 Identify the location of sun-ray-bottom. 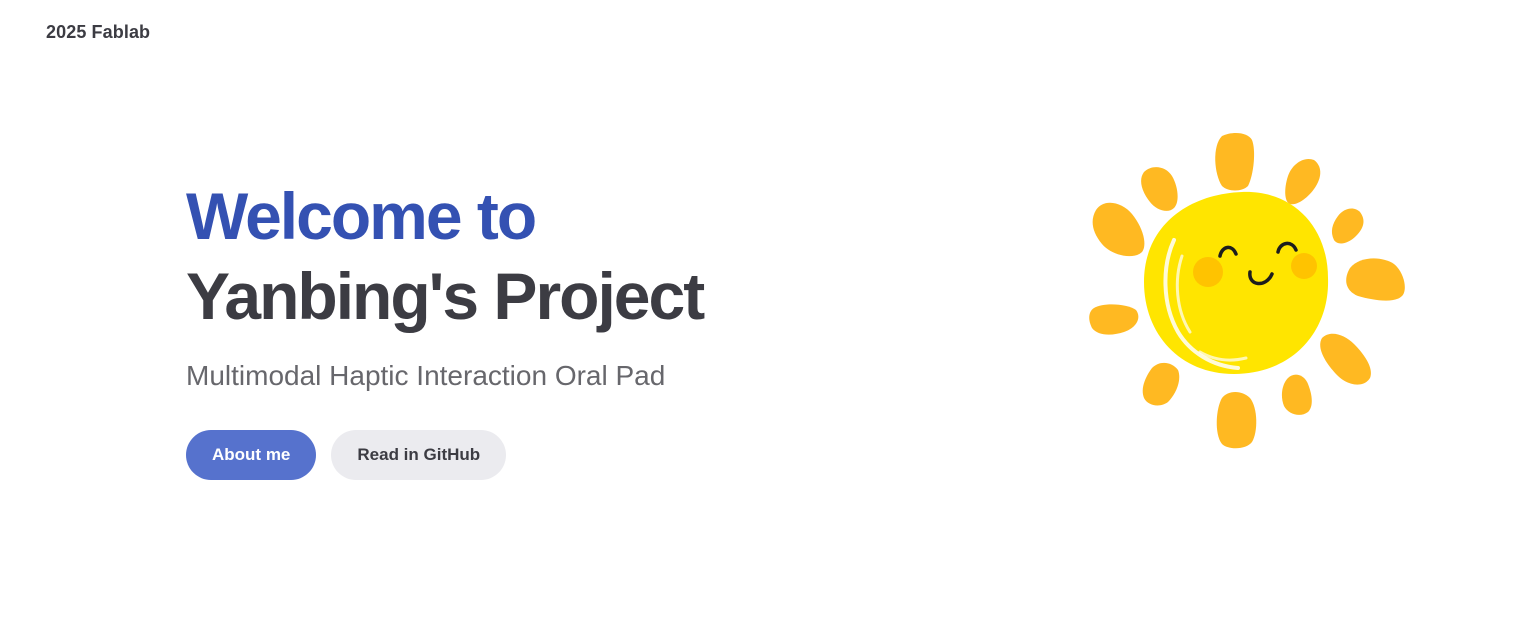
(1236, 420).